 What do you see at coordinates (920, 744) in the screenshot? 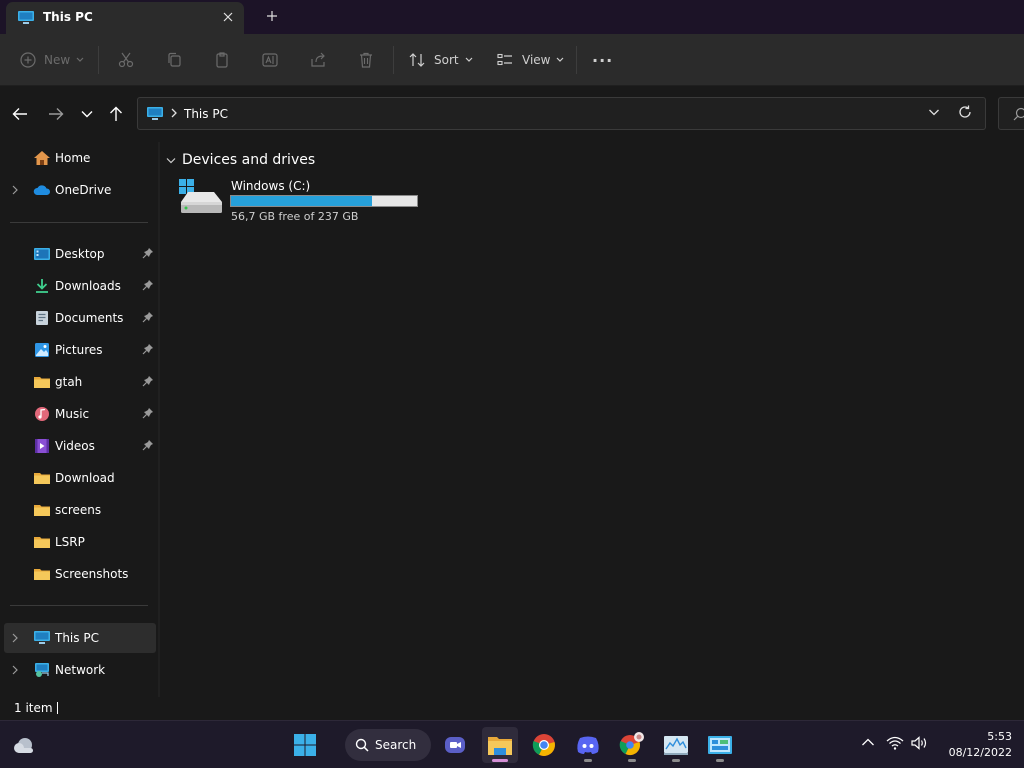
I see `volume-icon` at bounding box center [920, 744].